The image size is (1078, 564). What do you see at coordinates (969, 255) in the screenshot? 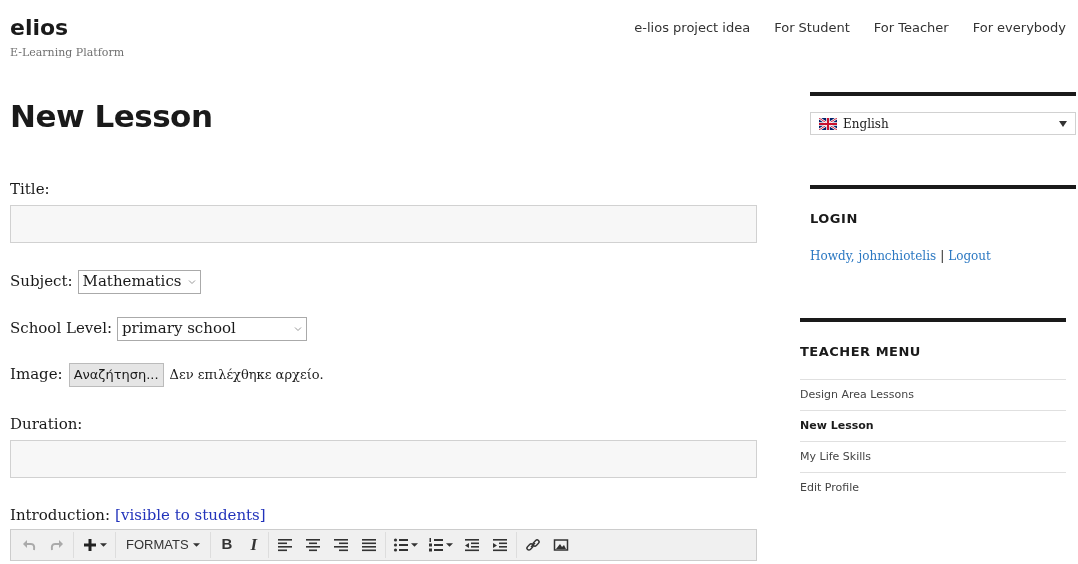
I see `logout-link: Logout` at bounding box center [969, 255].